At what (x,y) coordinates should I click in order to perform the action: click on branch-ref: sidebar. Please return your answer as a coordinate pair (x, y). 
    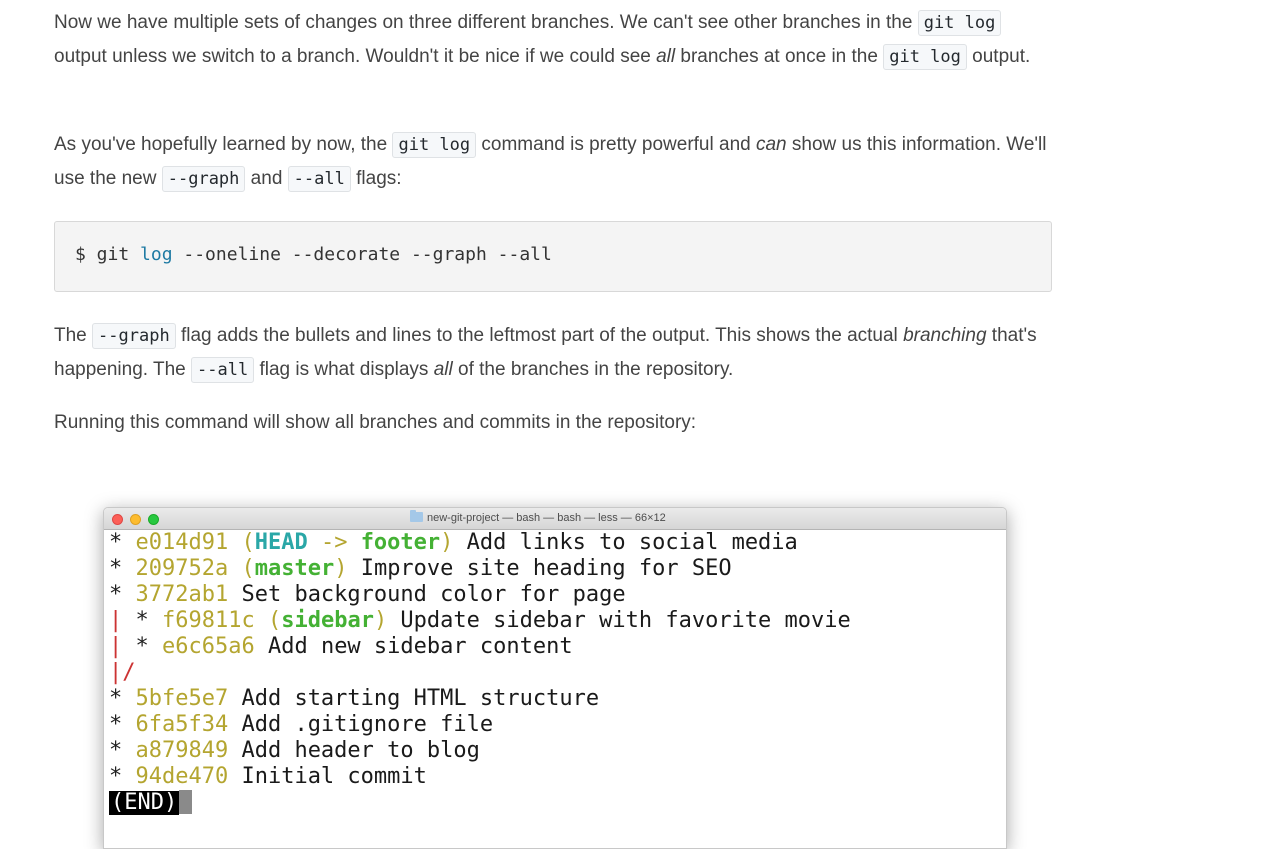
    Looking at the image, I should click on (327, 620).